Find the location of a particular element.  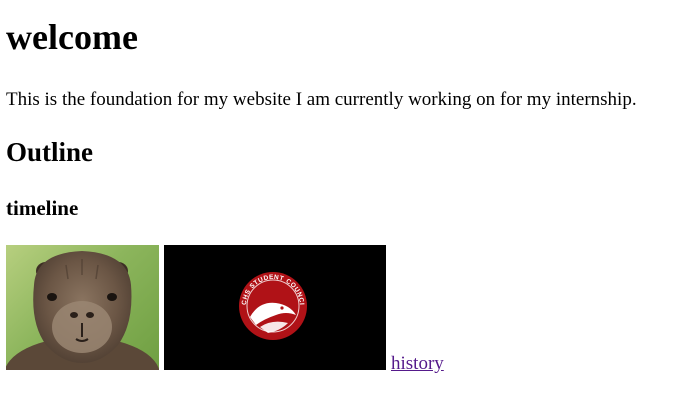

capybara-image is located at coordinates (82, 307).